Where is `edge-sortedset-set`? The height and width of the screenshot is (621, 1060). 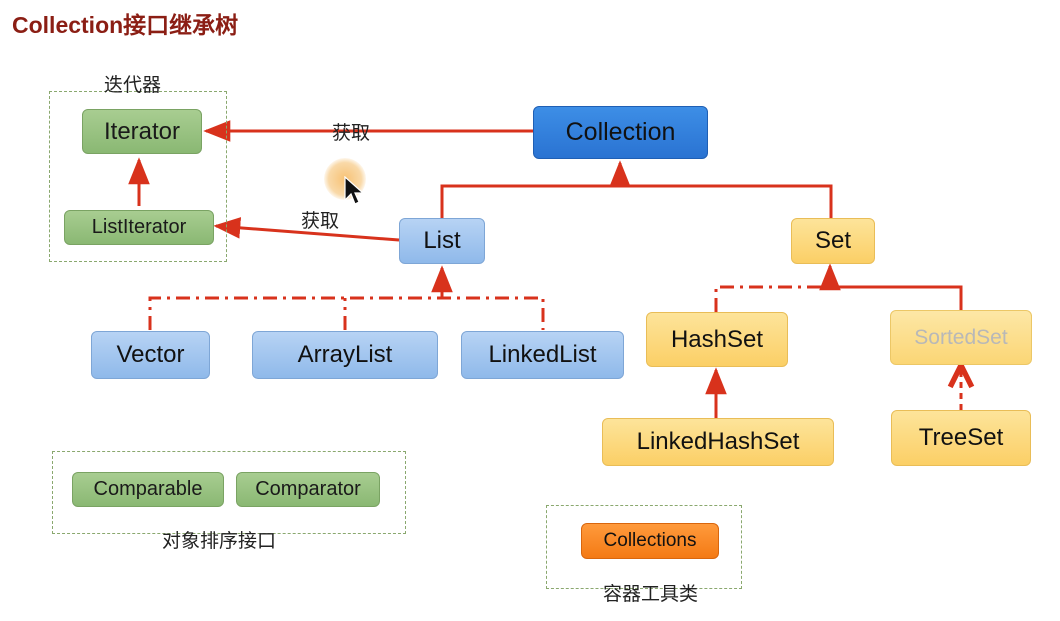 edge-sortedset-set is located at coordinates (896, 297).